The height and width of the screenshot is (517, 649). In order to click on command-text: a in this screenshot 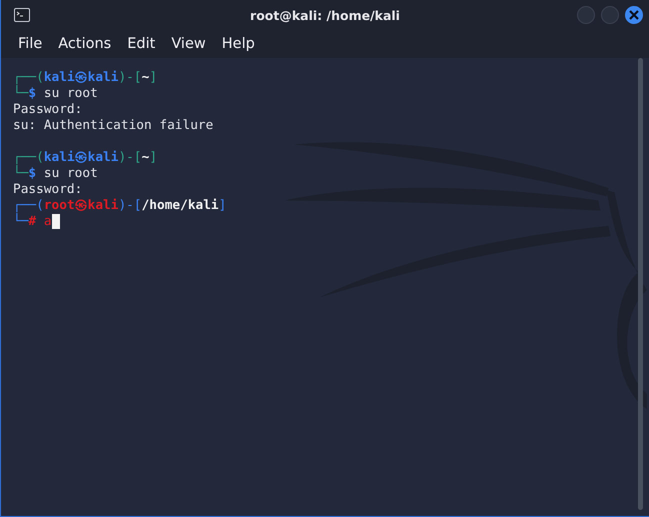, I will do `click(48, 221)`.